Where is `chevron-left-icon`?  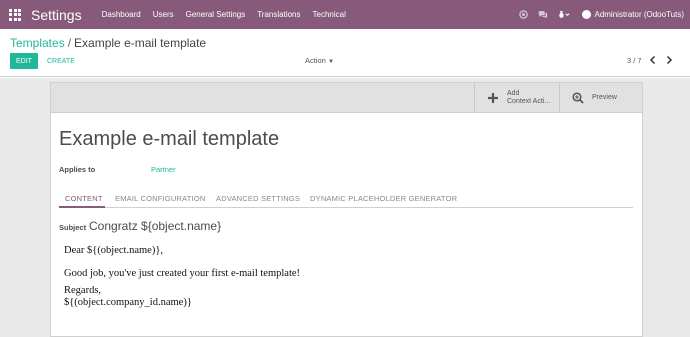
chevron-left-icon is located at coordinates (652, 60).